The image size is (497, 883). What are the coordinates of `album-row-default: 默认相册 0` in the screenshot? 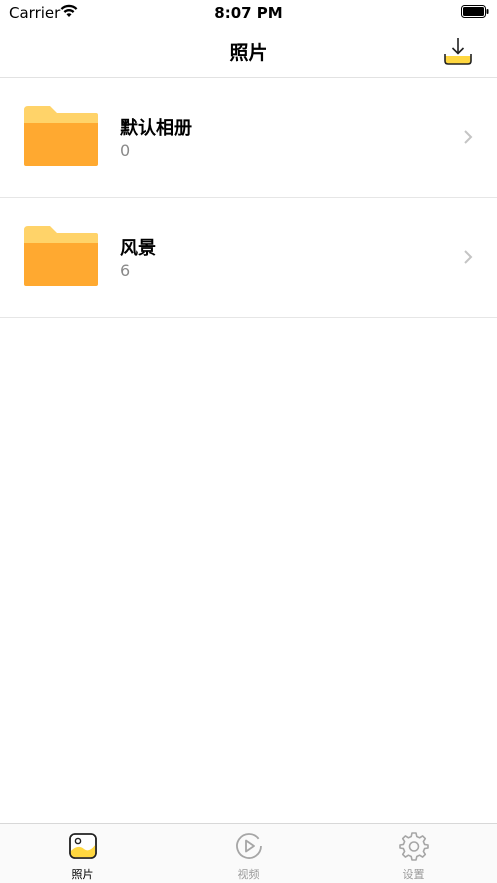 It's located at (248, 138).